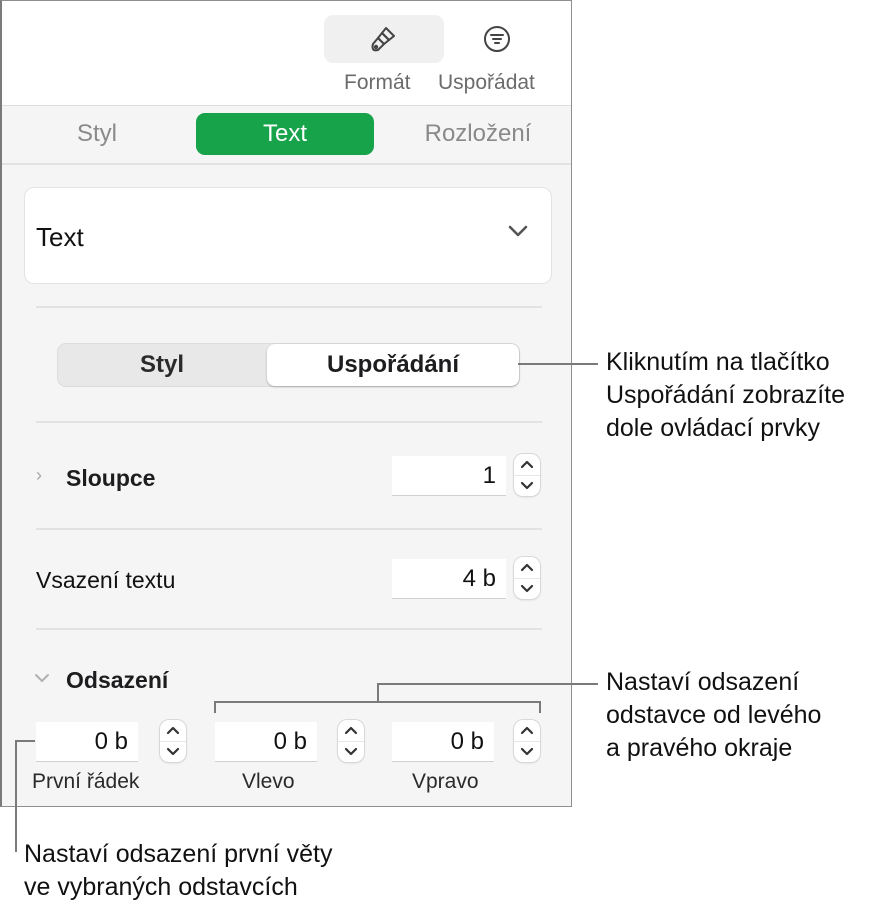 This screenshot has height=912, width=896. What do you see at coordinates (703, 682) in the screenshot?
I see `callout-line: Nastaví odsazení` at bounding box center [703, 682].